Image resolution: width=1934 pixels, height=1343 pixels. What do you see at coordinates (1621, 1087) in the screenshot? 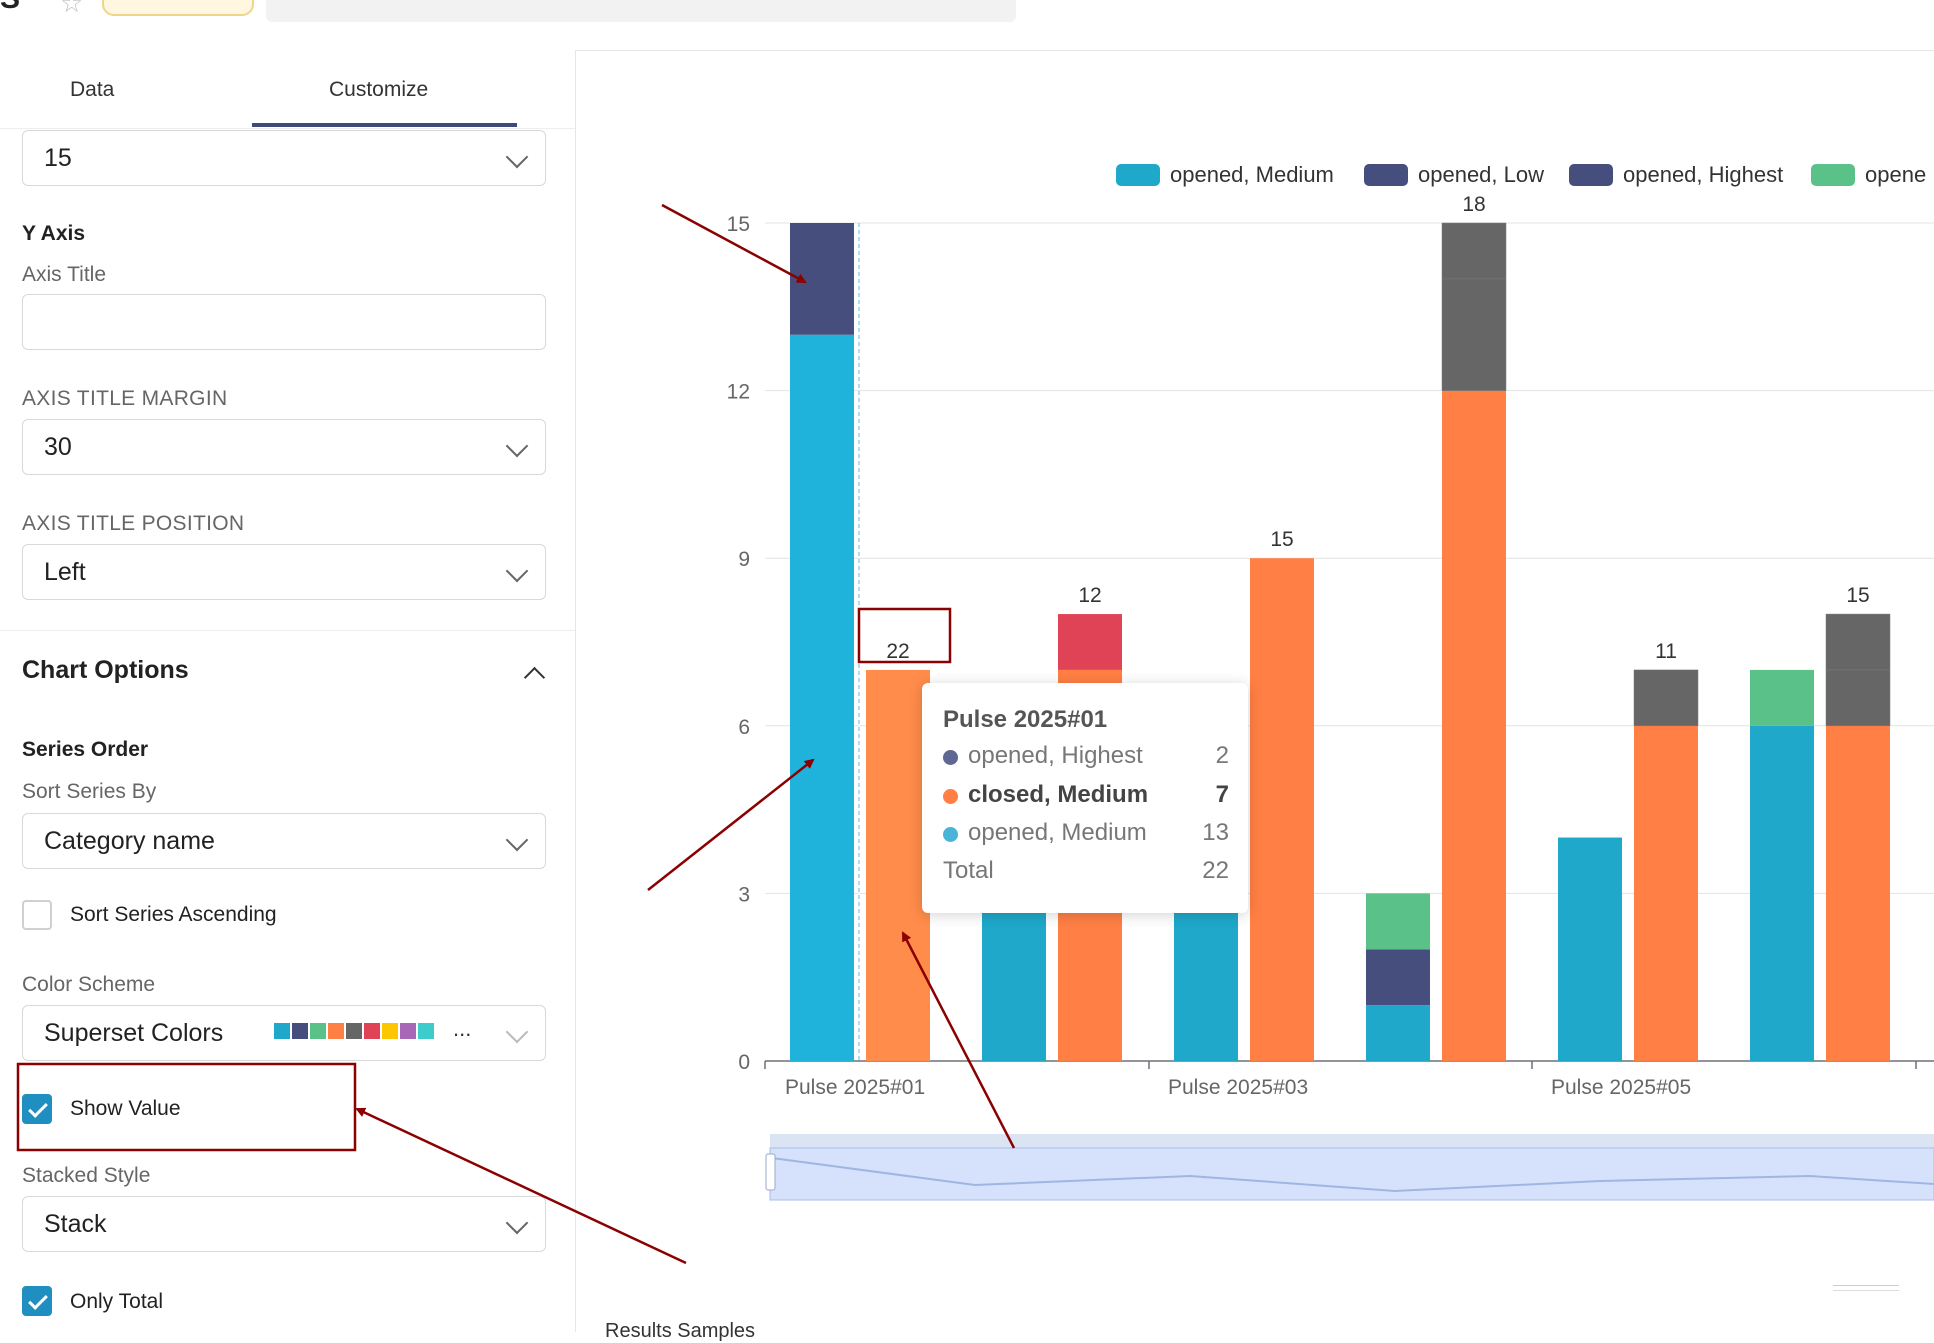
I see `x-tick-label: Pulse 2025#05` at bounding box center [1621, 1087].